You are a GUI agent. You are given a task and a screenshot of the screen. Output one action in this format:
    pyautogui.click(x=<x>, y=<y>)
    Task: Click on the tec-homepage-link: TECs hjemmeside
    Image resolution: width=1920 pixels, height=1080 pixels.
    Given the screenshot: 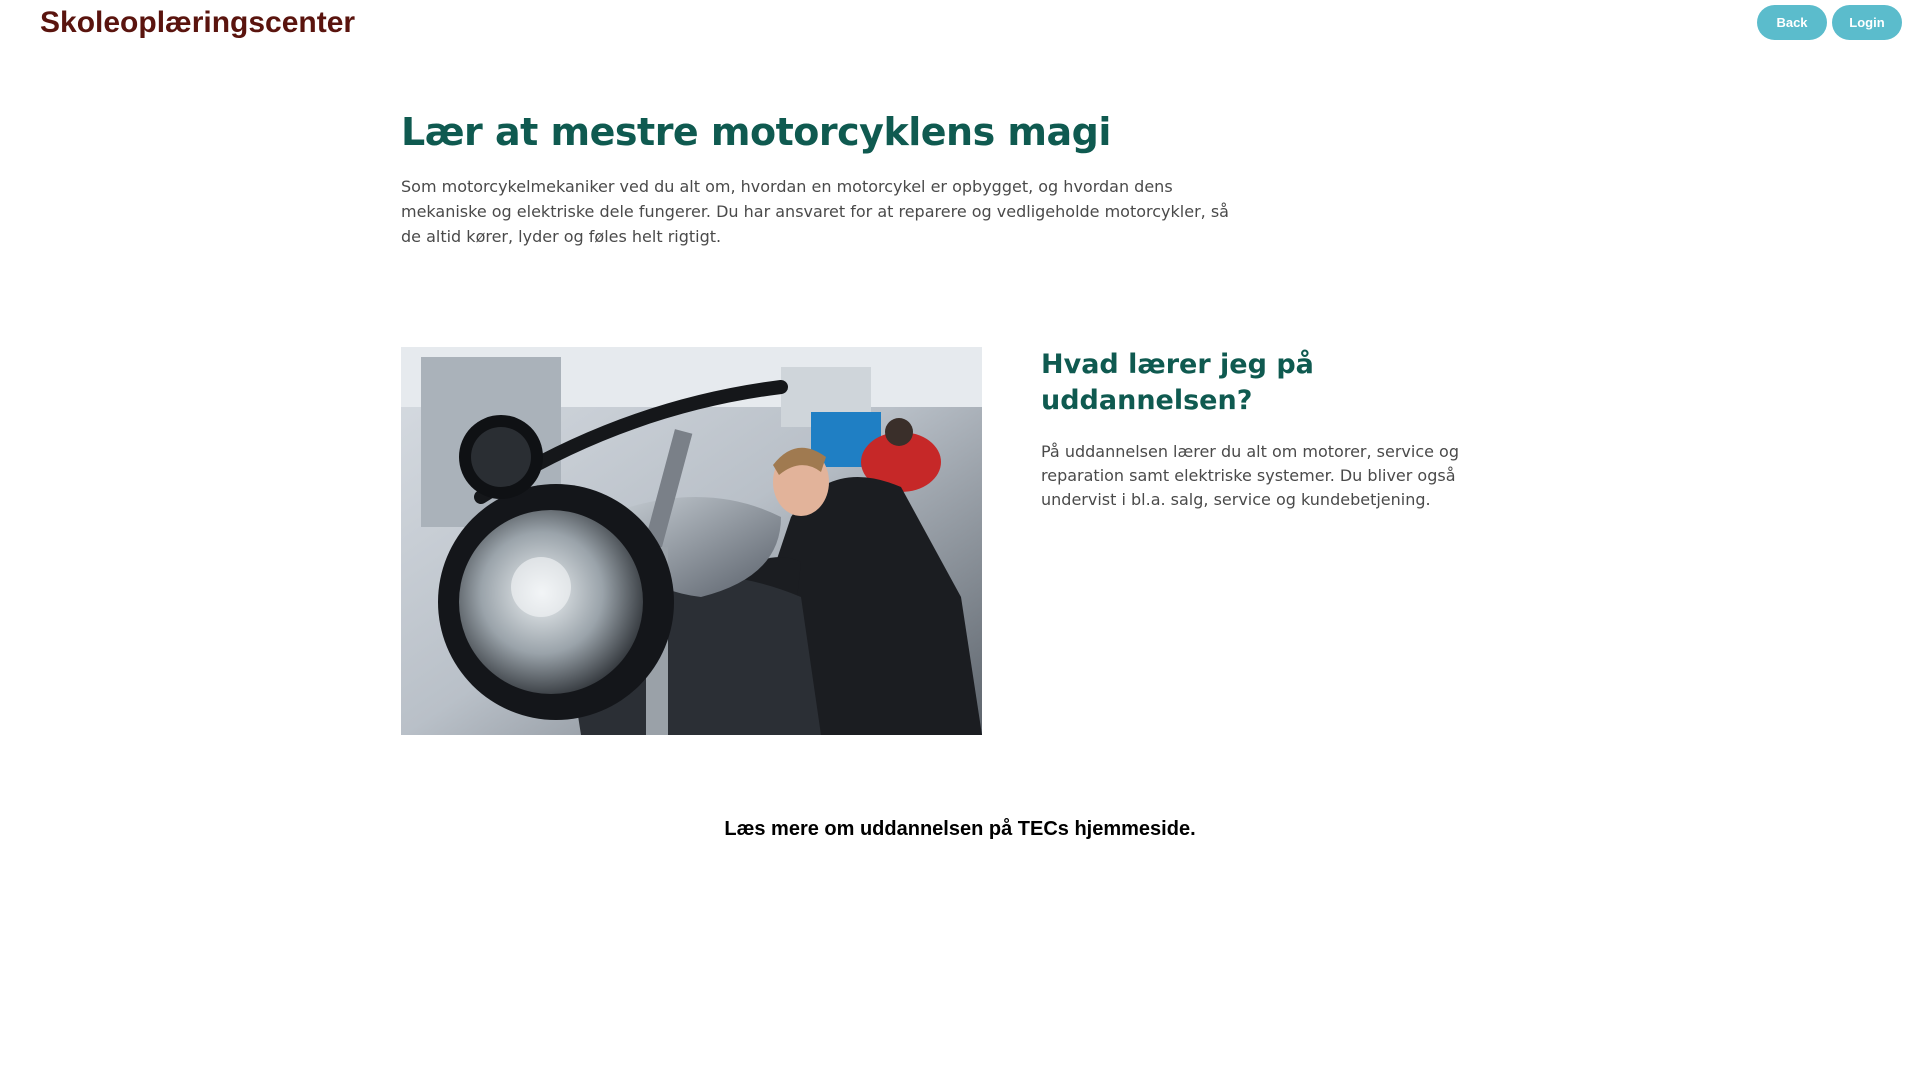 What is the action you would take?
    pyautogui.click(x=1104, y=829)
    